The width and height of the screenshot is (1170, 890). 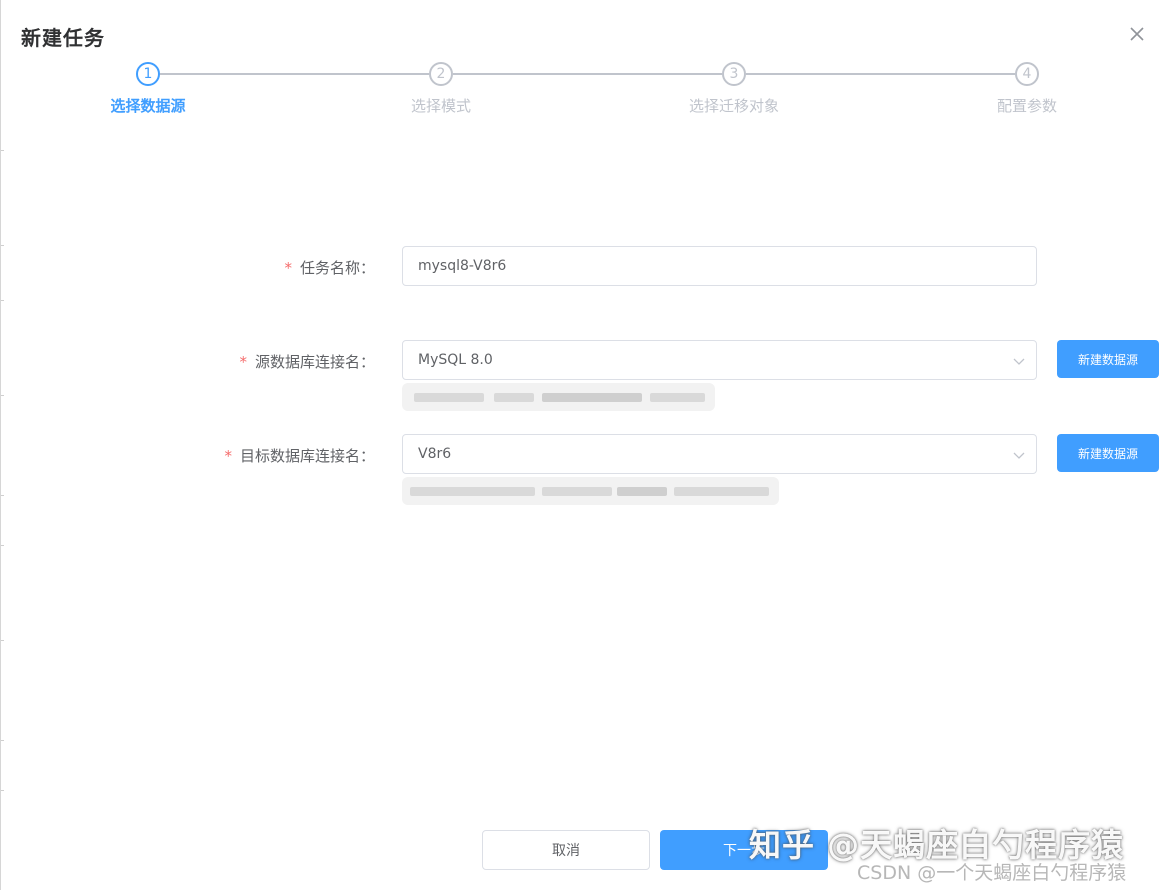 What do you see at coordinates (1027, 106) in the screenshot?
I see `step-4-label: 配置参数` at bounding box center [1027, 106].